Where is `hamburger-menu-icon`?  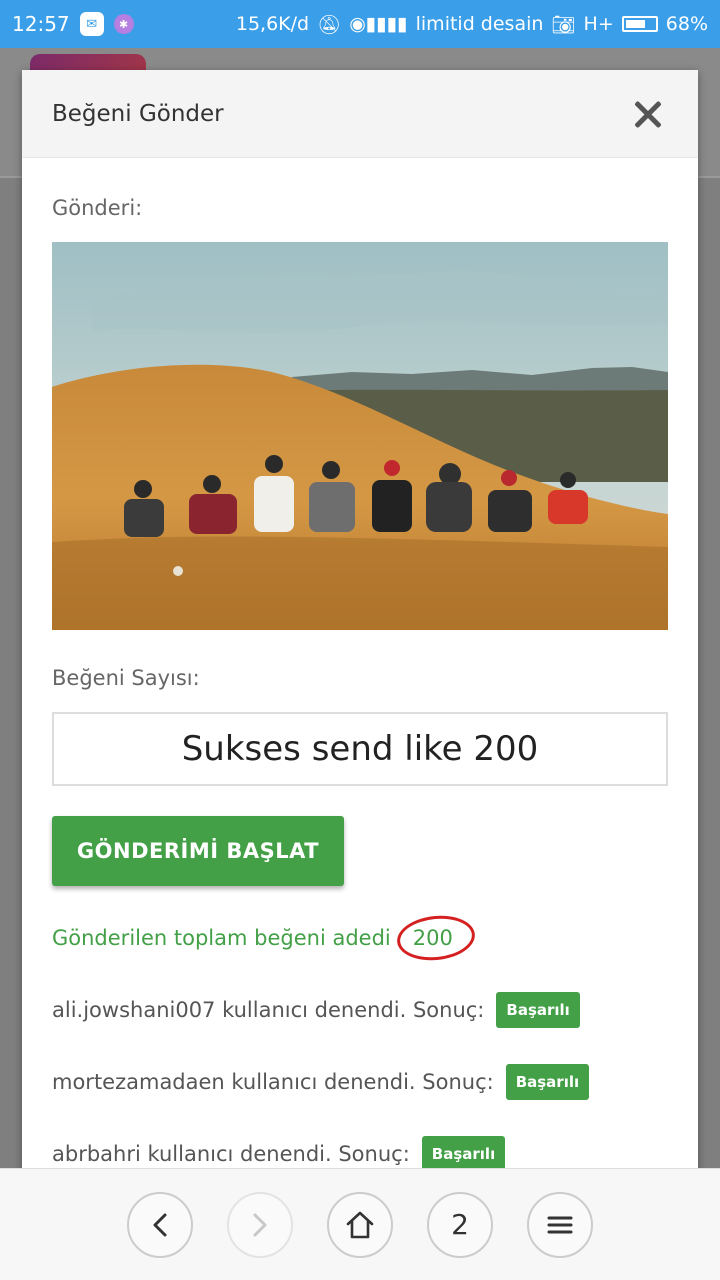
hamburger-menu-icon is located at coordinates (560, 1224).